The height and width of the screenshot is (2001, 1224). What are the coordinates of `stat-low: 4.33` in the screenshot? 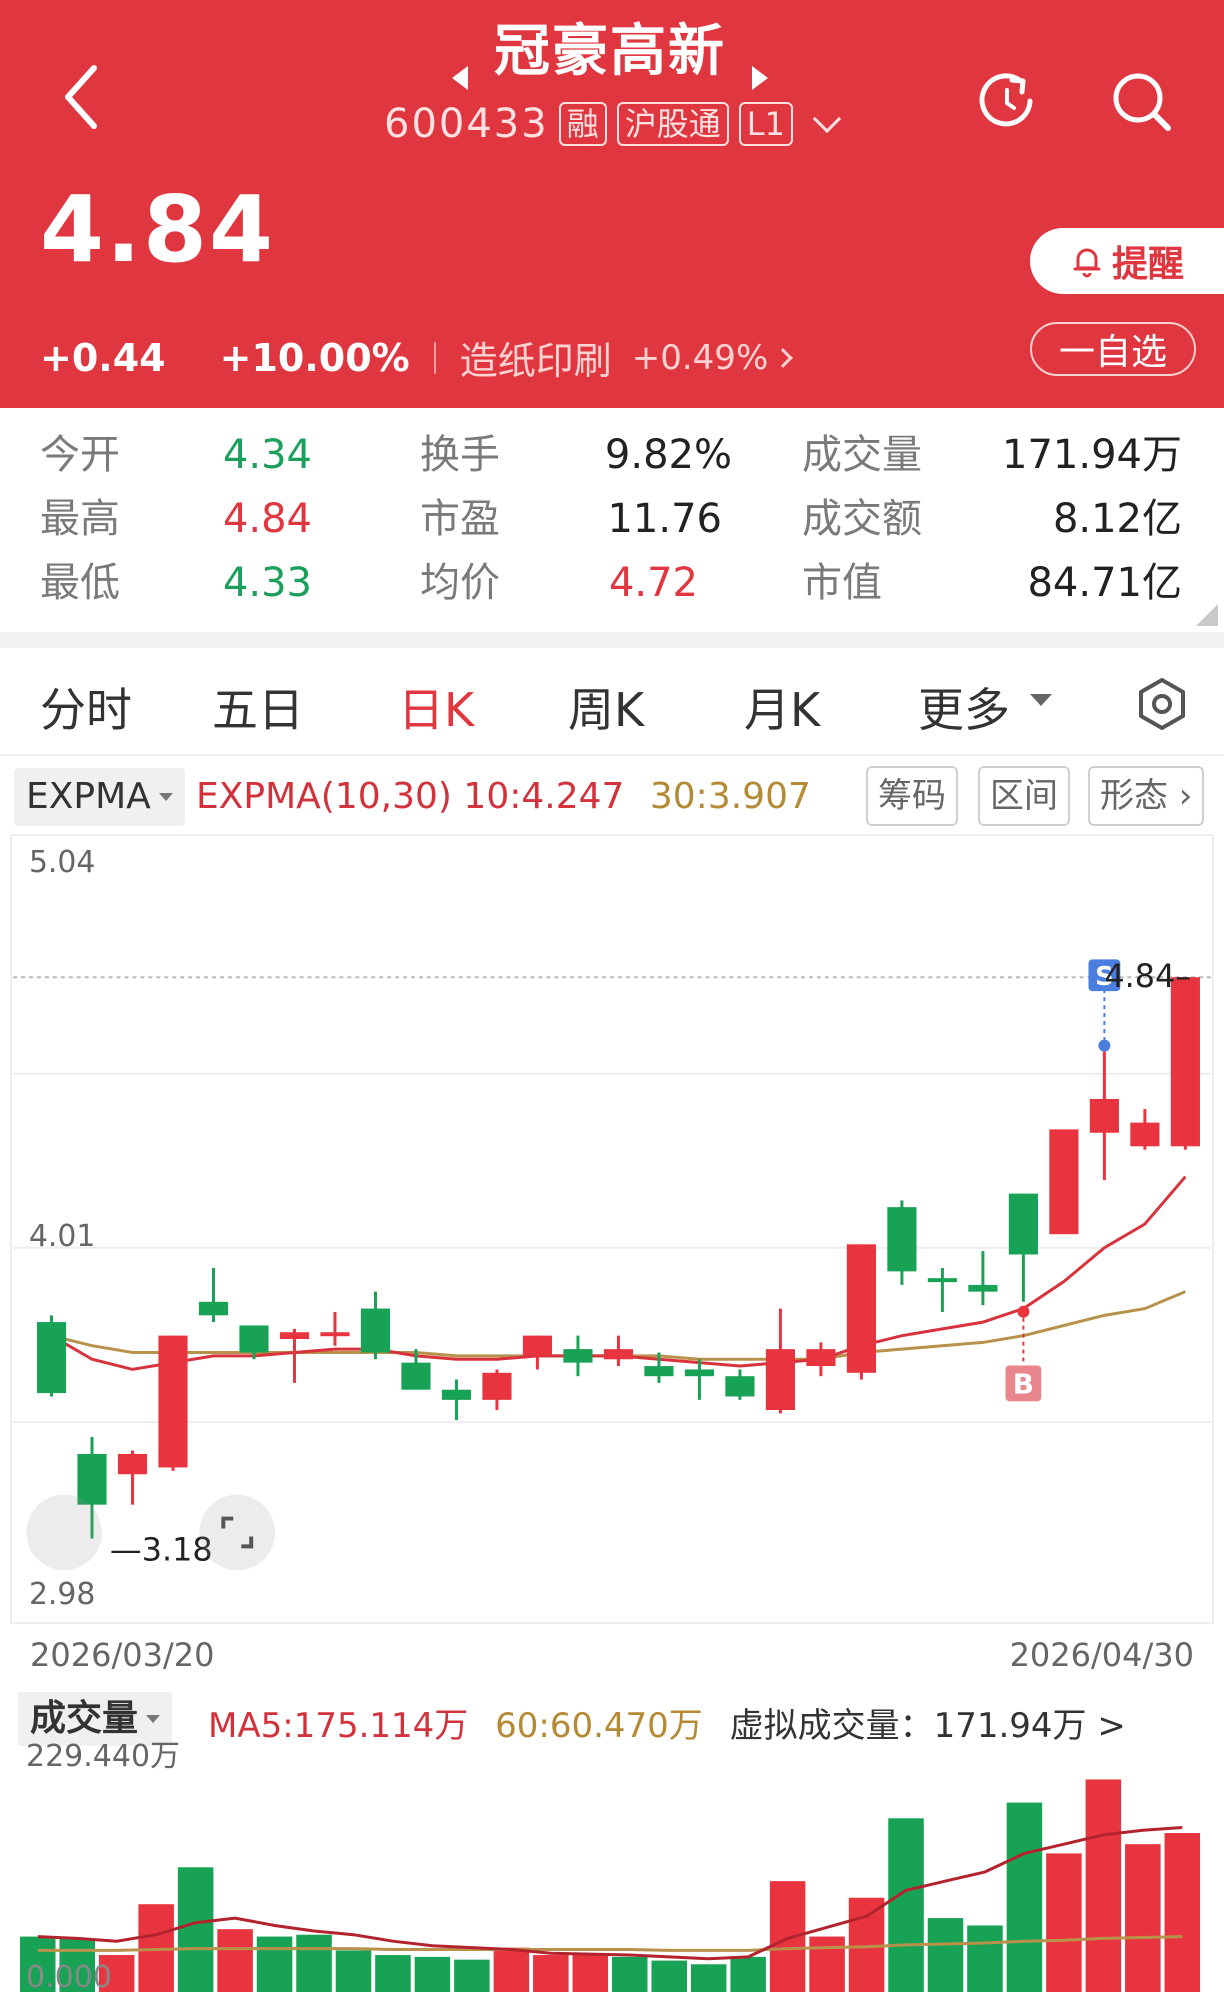 It's located at (267, 583).